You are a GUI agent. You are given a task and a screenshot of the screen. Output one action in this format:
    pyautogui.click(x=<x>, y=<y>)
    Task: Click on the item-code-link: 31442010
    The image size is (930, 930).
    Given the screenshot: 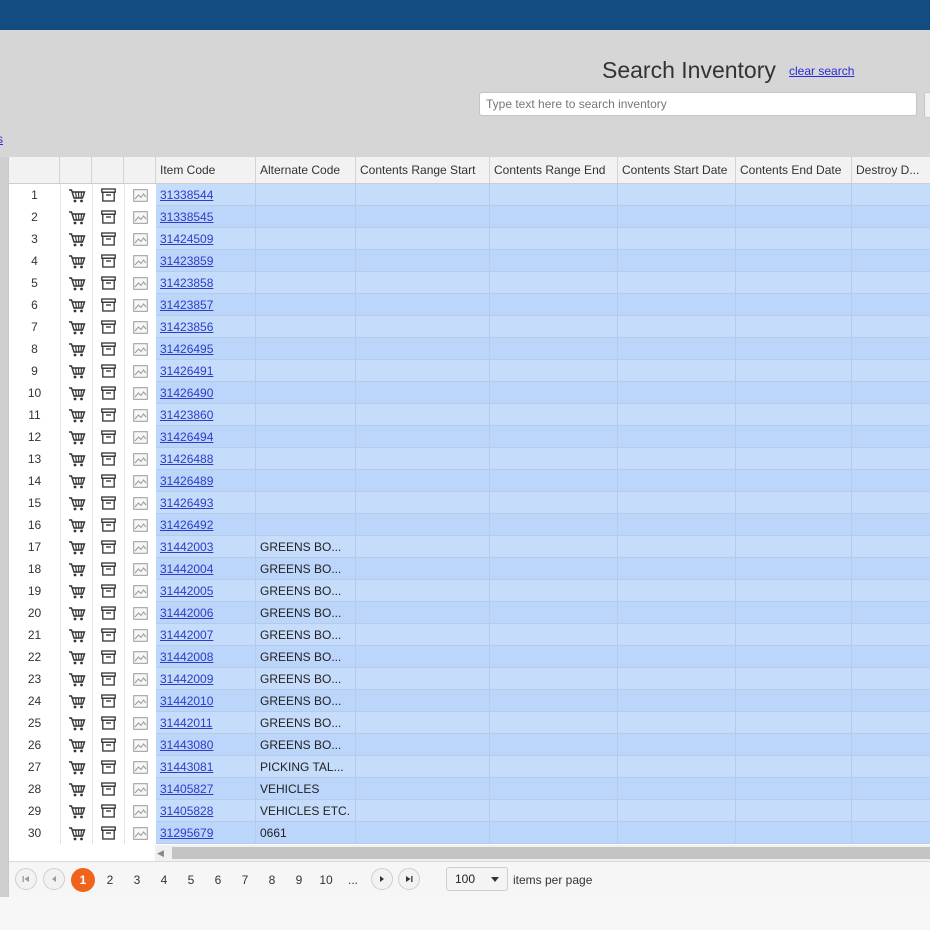 What is the action you would take?
    pyautogui.click(x=186, y=701)
    